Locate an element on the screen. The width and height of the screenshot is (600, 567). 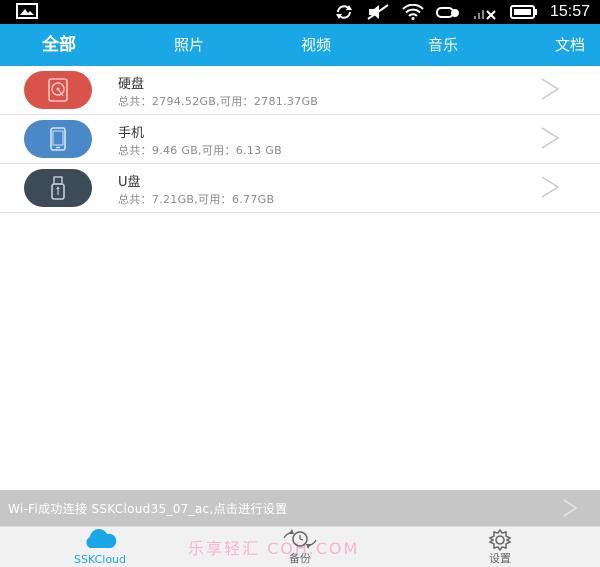
tab-documents: 文档 is located at coordinates (570, 45).